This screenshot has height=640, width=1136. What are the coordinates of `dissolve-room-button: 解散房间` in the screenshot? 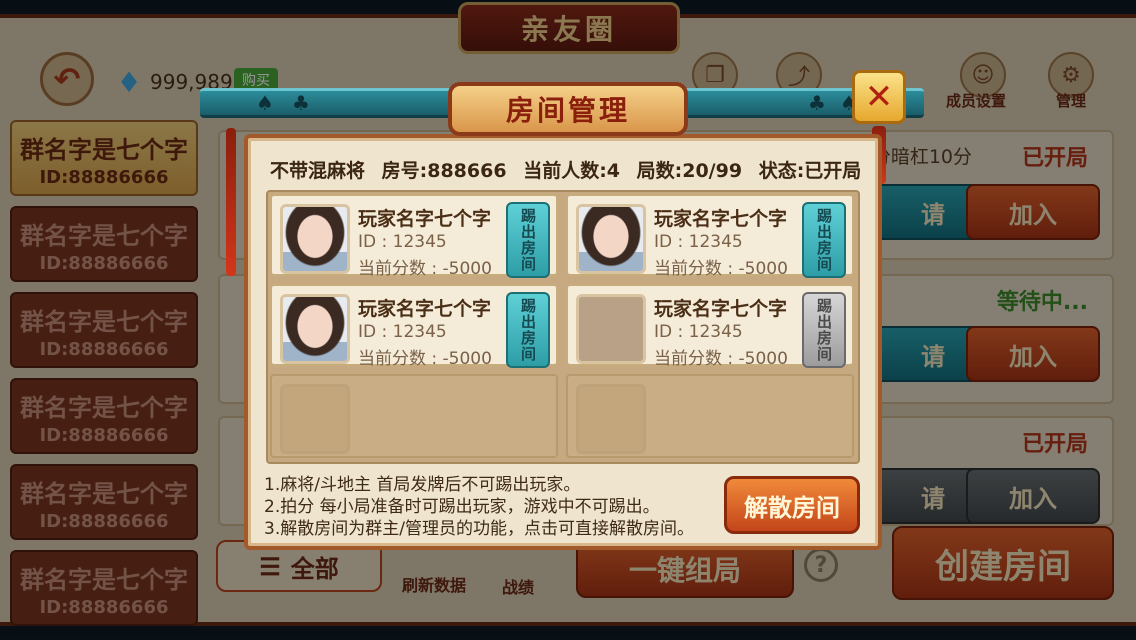 It's located at (792, 505).